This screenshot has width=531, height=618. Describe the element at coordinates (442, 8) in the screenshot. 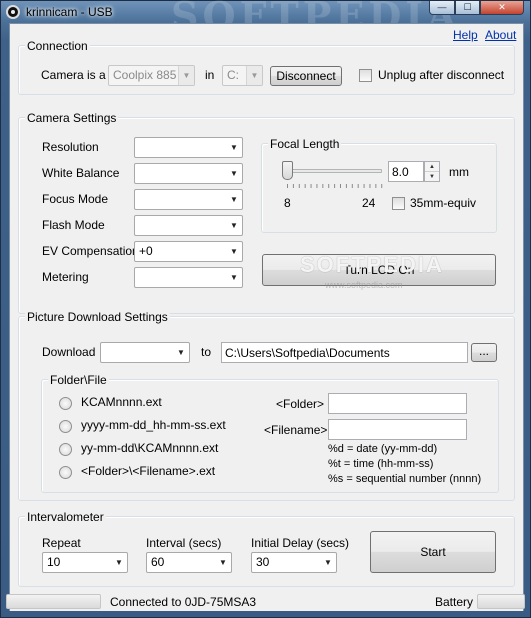

I see `minimize-button: —` at that location.